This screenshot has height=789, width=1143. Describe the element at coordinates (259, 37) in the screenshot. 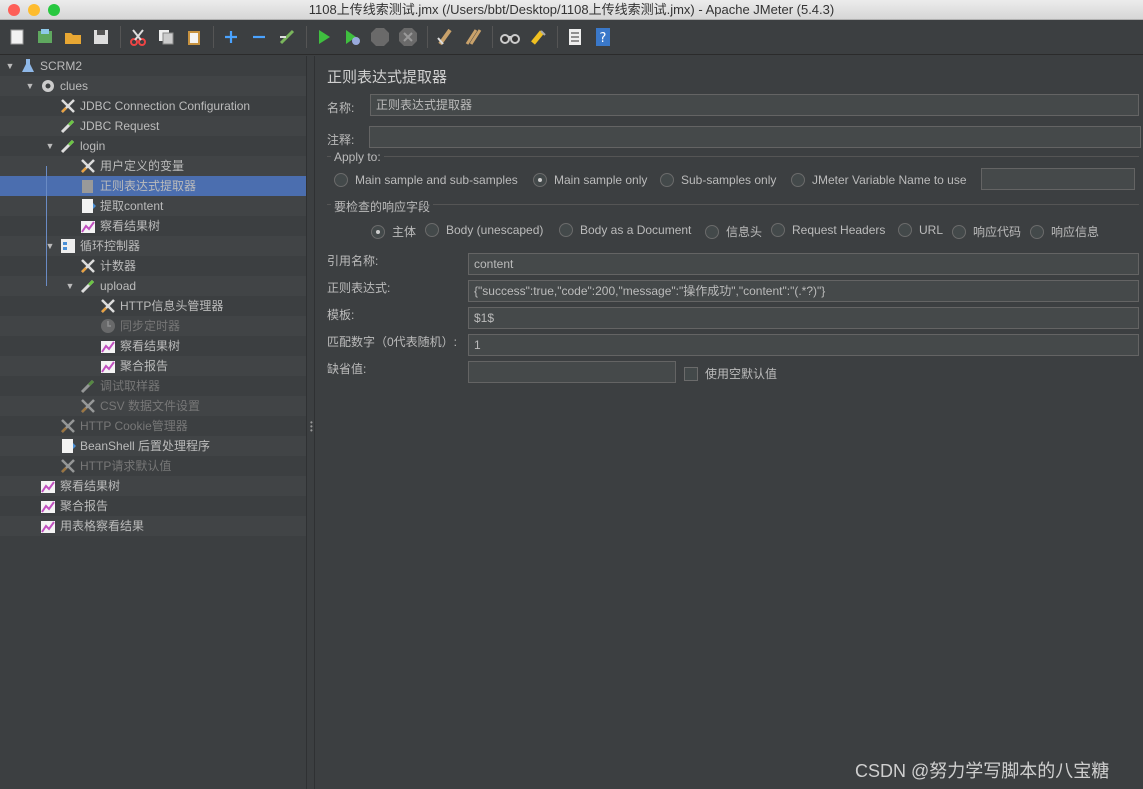

I see `collapse-icon` at that location.